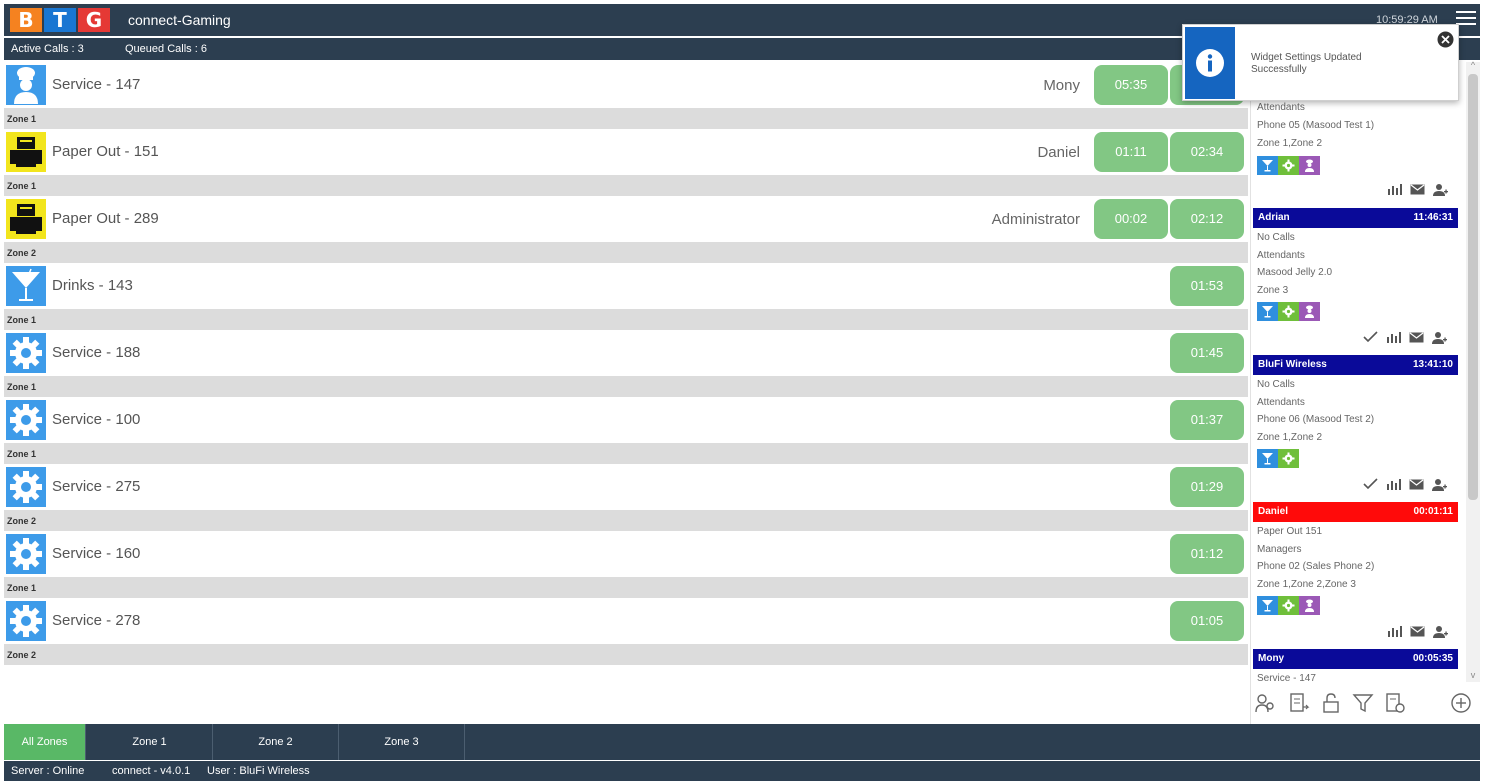 The height and width of the screenshot is (781, 1488). I want to click on users-icon, so click(1265, 703).